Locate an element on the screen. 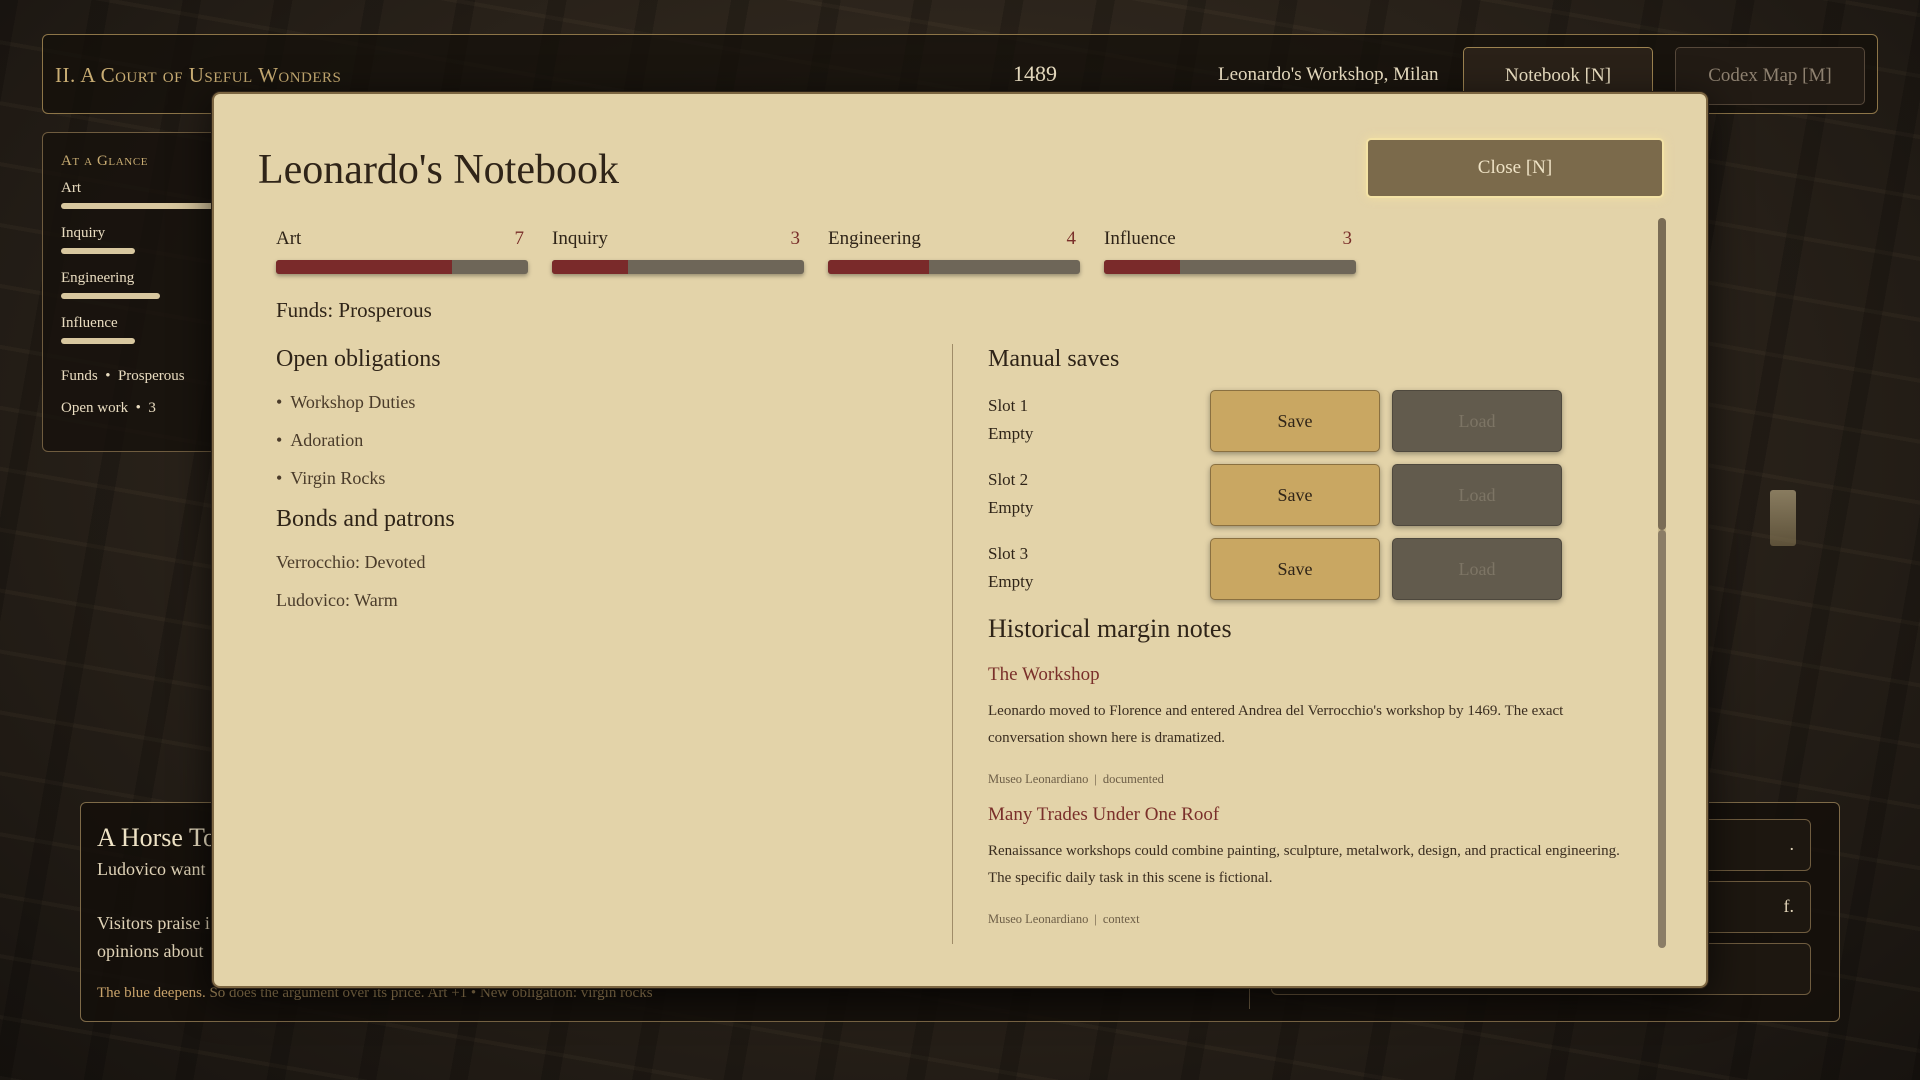  glance-funds-label: Funds is located at coordinates (79, 376).